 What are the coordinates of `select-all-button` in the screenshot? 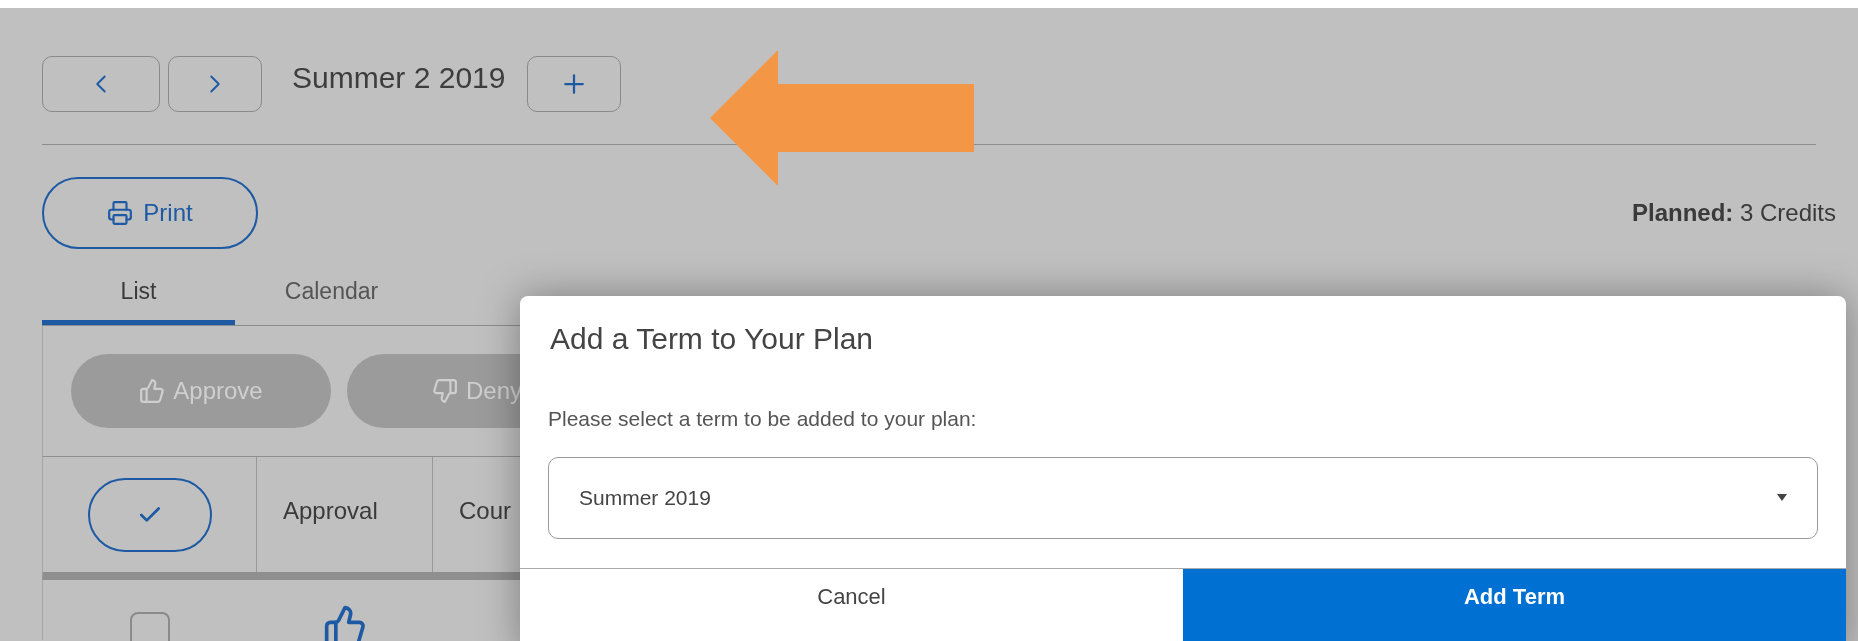 It's located at (149, 514).